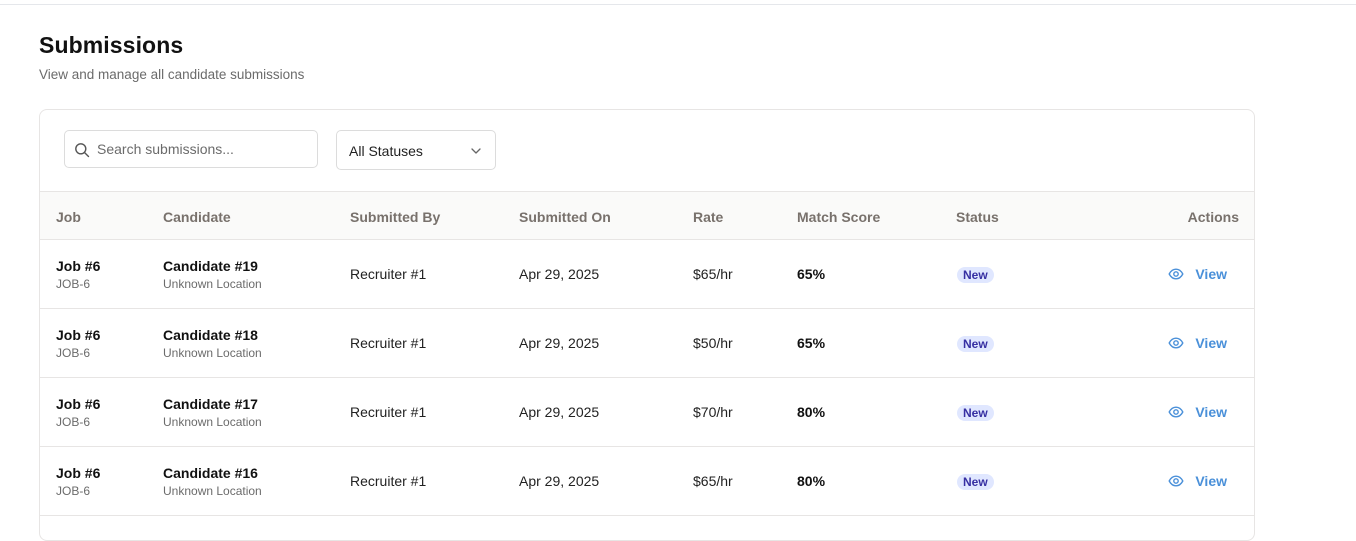 The height and width of the screenshot is (541, 1356). What do you see at coordinates (212, 266) in the screenshot?
I see `candidate-name: Candidate #19` at bounding box center [212, 266].